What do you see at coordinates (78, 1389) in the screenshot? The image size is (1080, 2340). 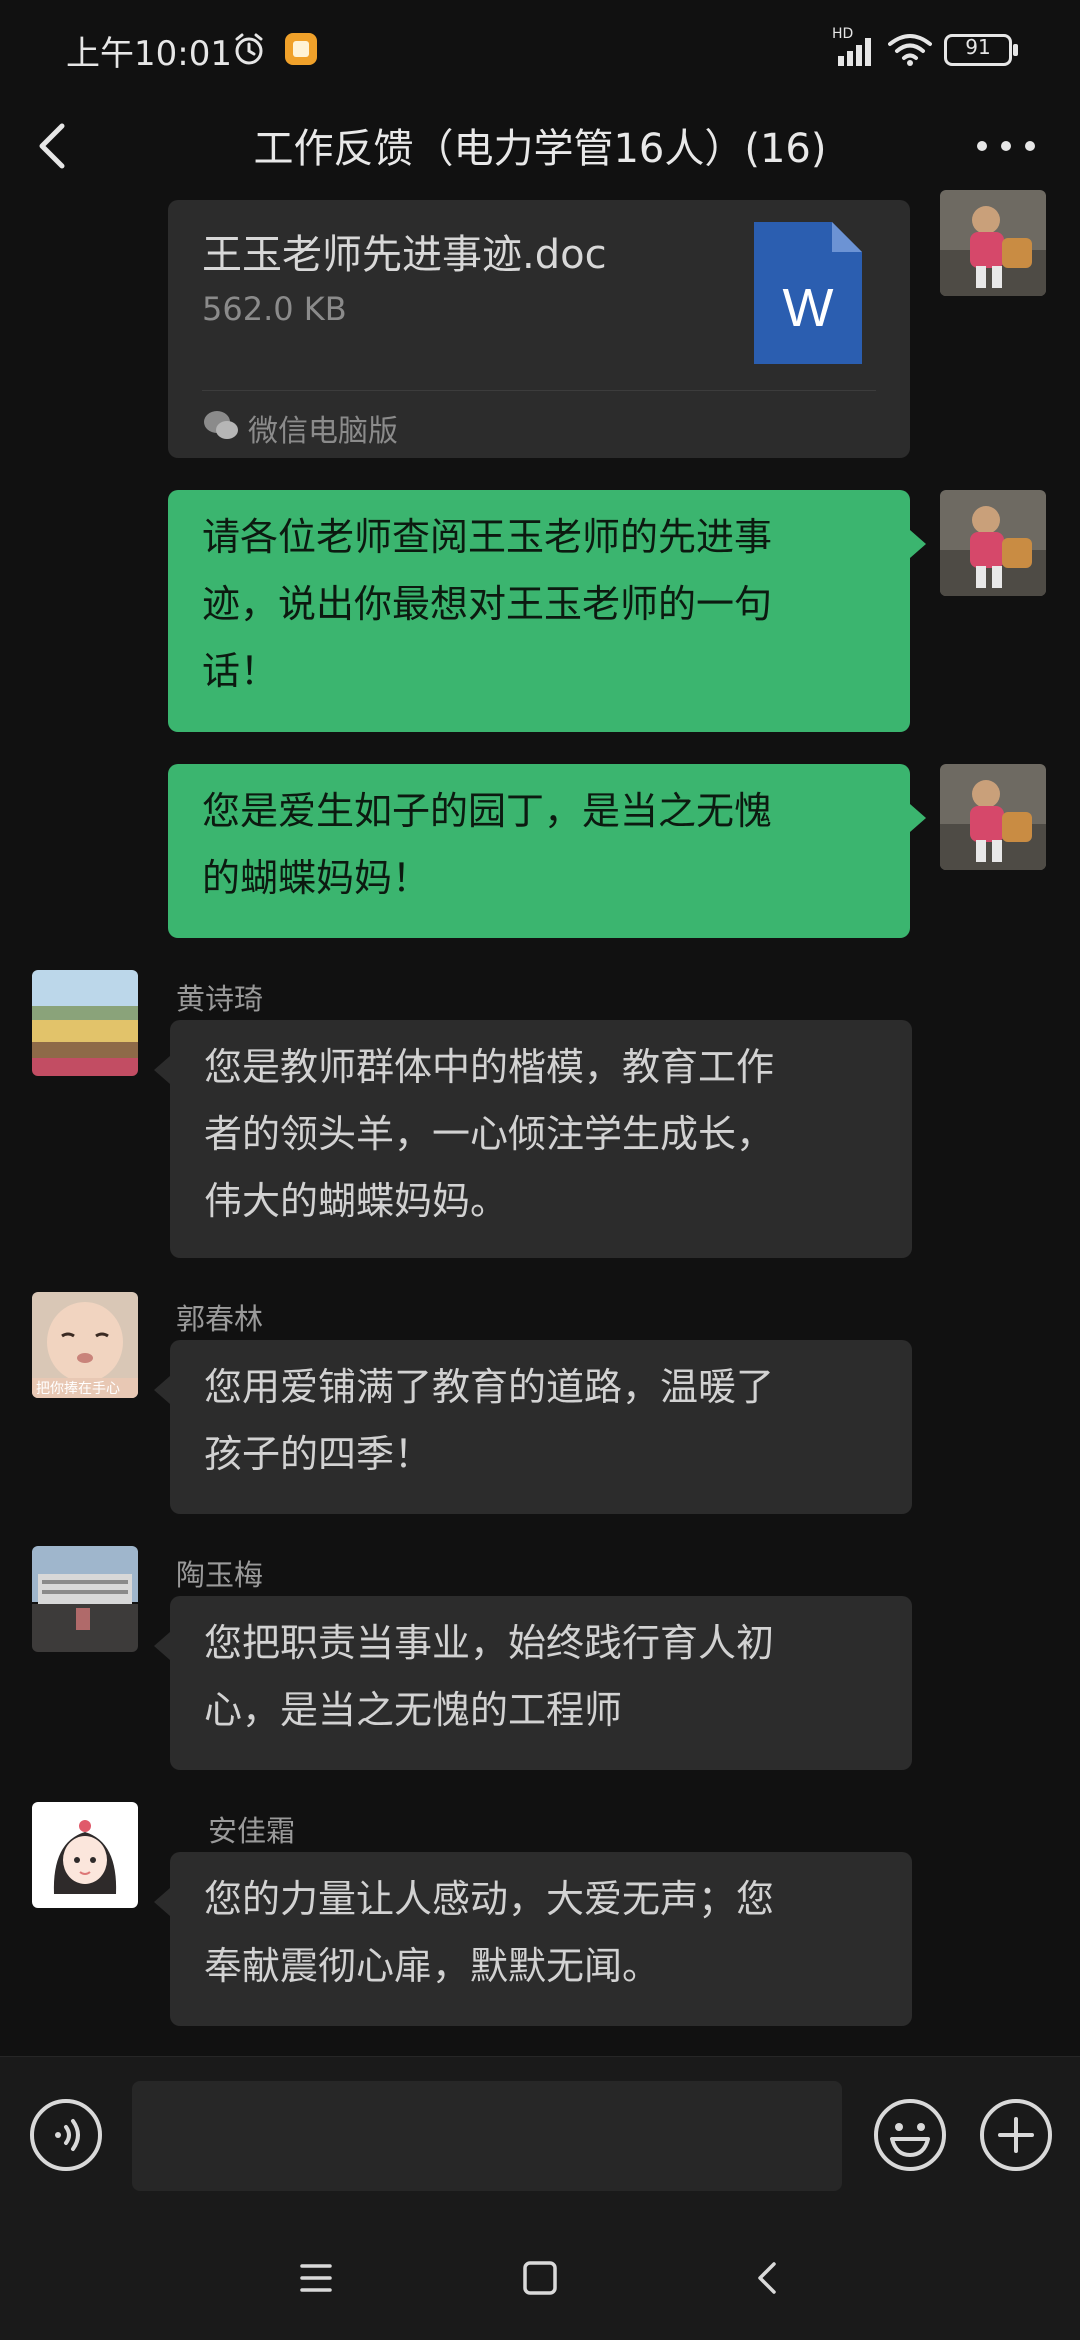 I see `avatar-caption: 把你捧在手心` at bounding box center [78, 1389].